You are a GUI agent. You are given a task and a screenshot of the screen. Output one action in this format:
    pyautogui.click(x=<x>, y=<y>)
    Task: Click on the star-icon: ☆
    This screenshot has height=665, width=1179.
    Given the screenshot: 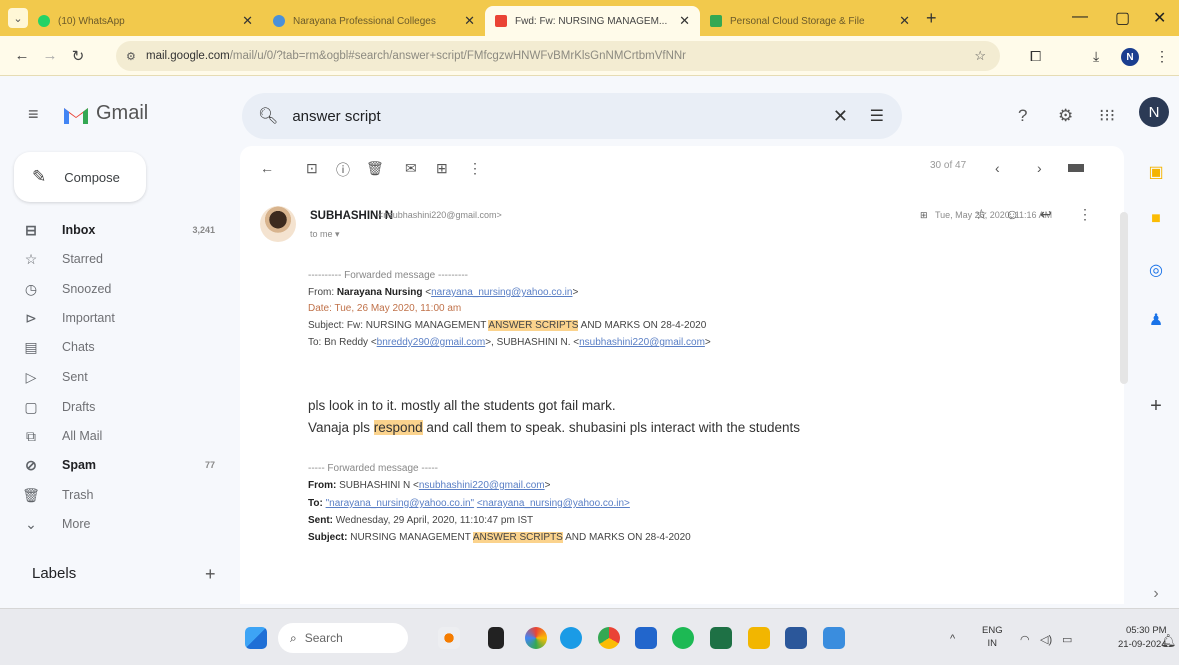 What is the action you would take?
    pyautogui.click(x=981, y=214)
    